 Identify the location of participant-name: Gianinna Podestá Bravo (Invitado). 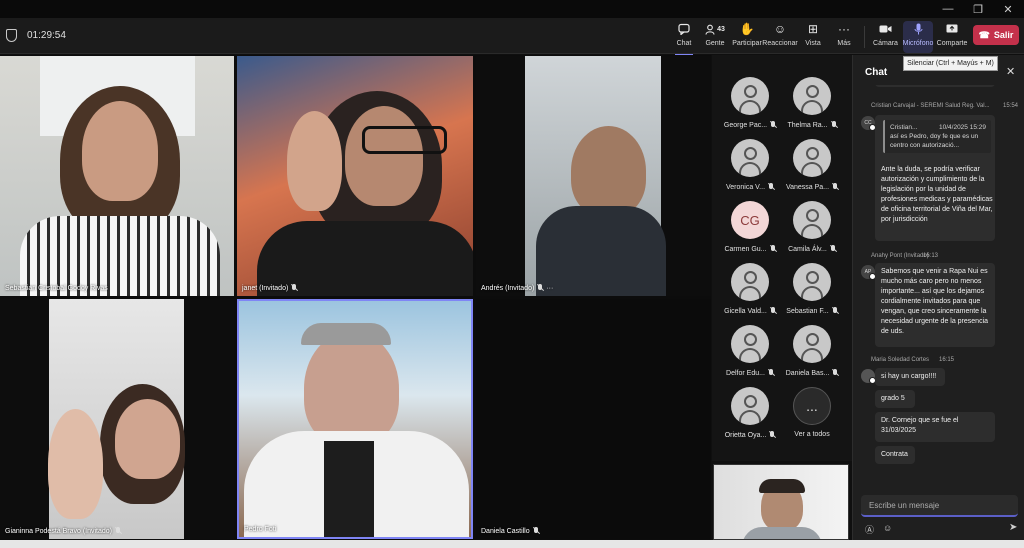
(59, 531).